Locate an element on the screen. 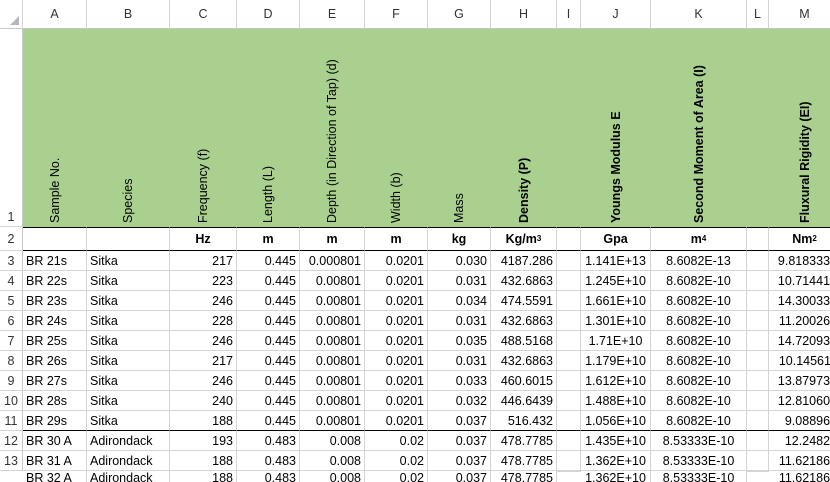 This screenshot has width=830, height=482. row-header-13: 13 is located at coordinates (11, 461).